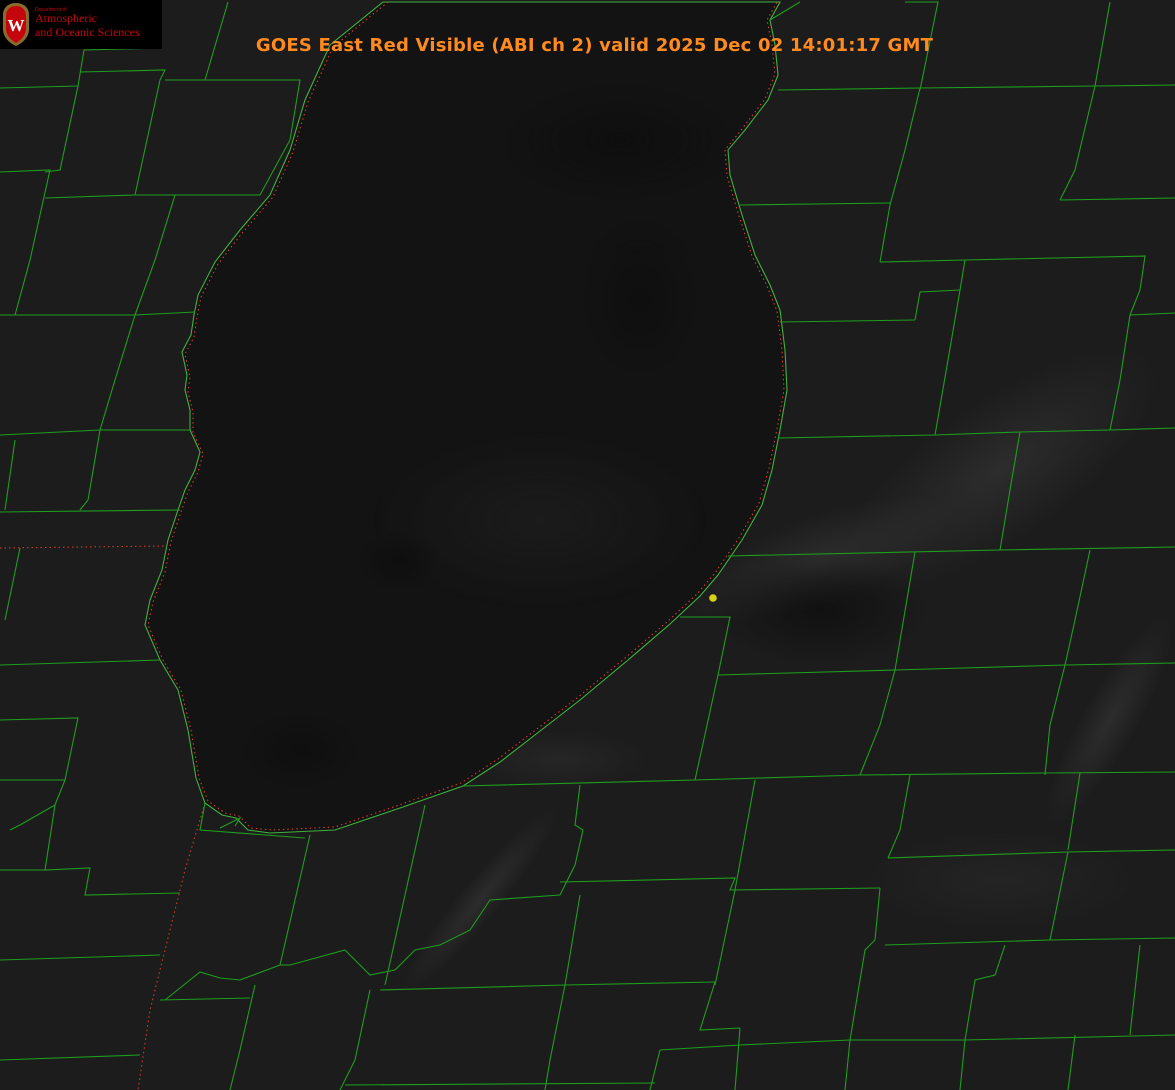 Image resolution: width=1175 pixels, height=1090 pixels. I want to click on logo-line1: Atmospheric, so click(66, 18).